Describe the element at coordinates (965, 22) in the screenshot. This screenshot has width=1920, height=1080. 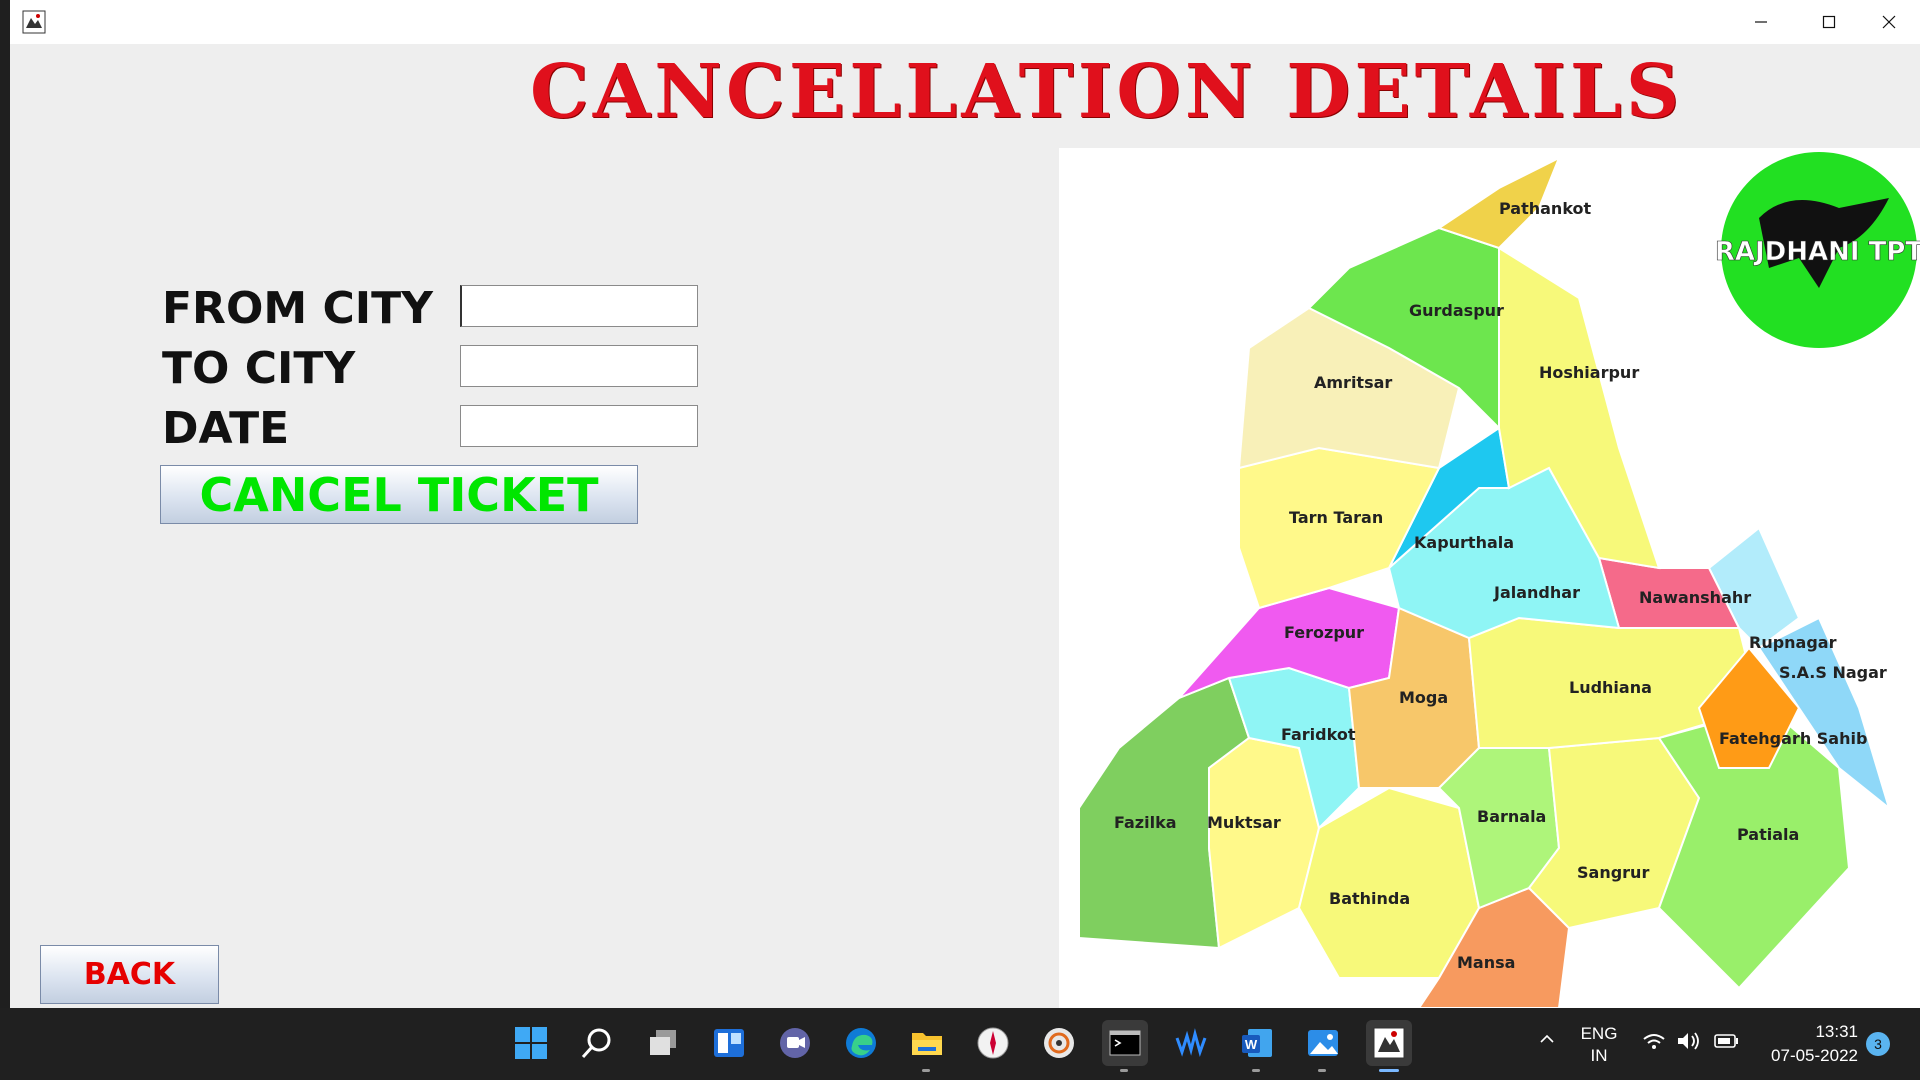
I see `title-bar` at that location.